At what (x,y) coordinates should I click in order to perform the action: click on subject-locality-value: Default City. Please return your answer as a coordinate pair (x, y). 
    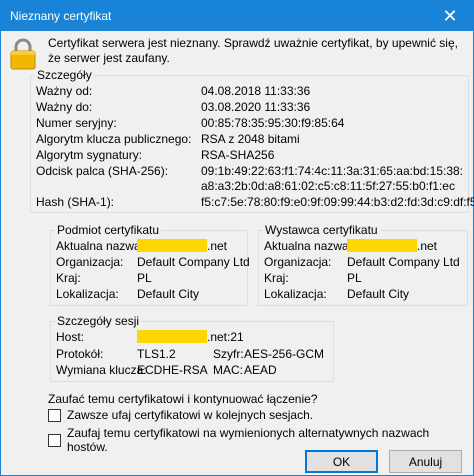
    Looking at the image, I should click on (168, 294).